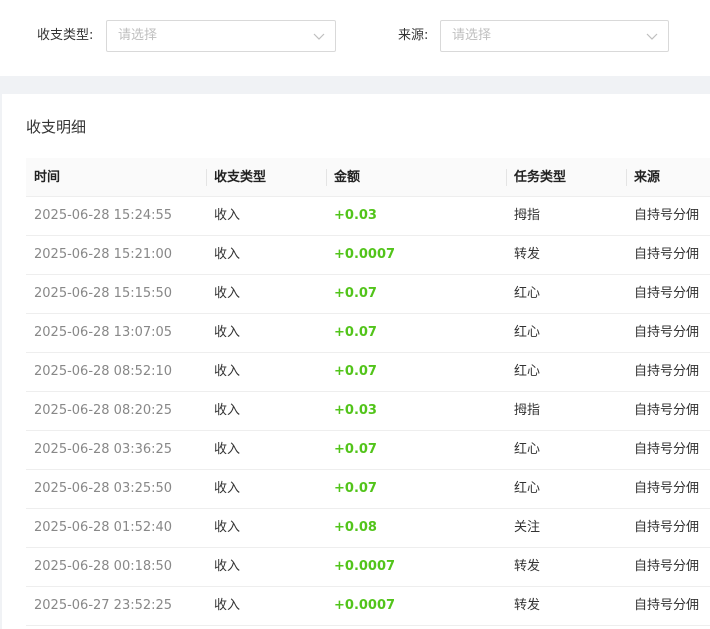 This screenshot has width=710, height=629. Describe the element at coordinates (103, 254) in the screenshot. I see `cell-time: 2025-06-28 15:21:00` at that location.